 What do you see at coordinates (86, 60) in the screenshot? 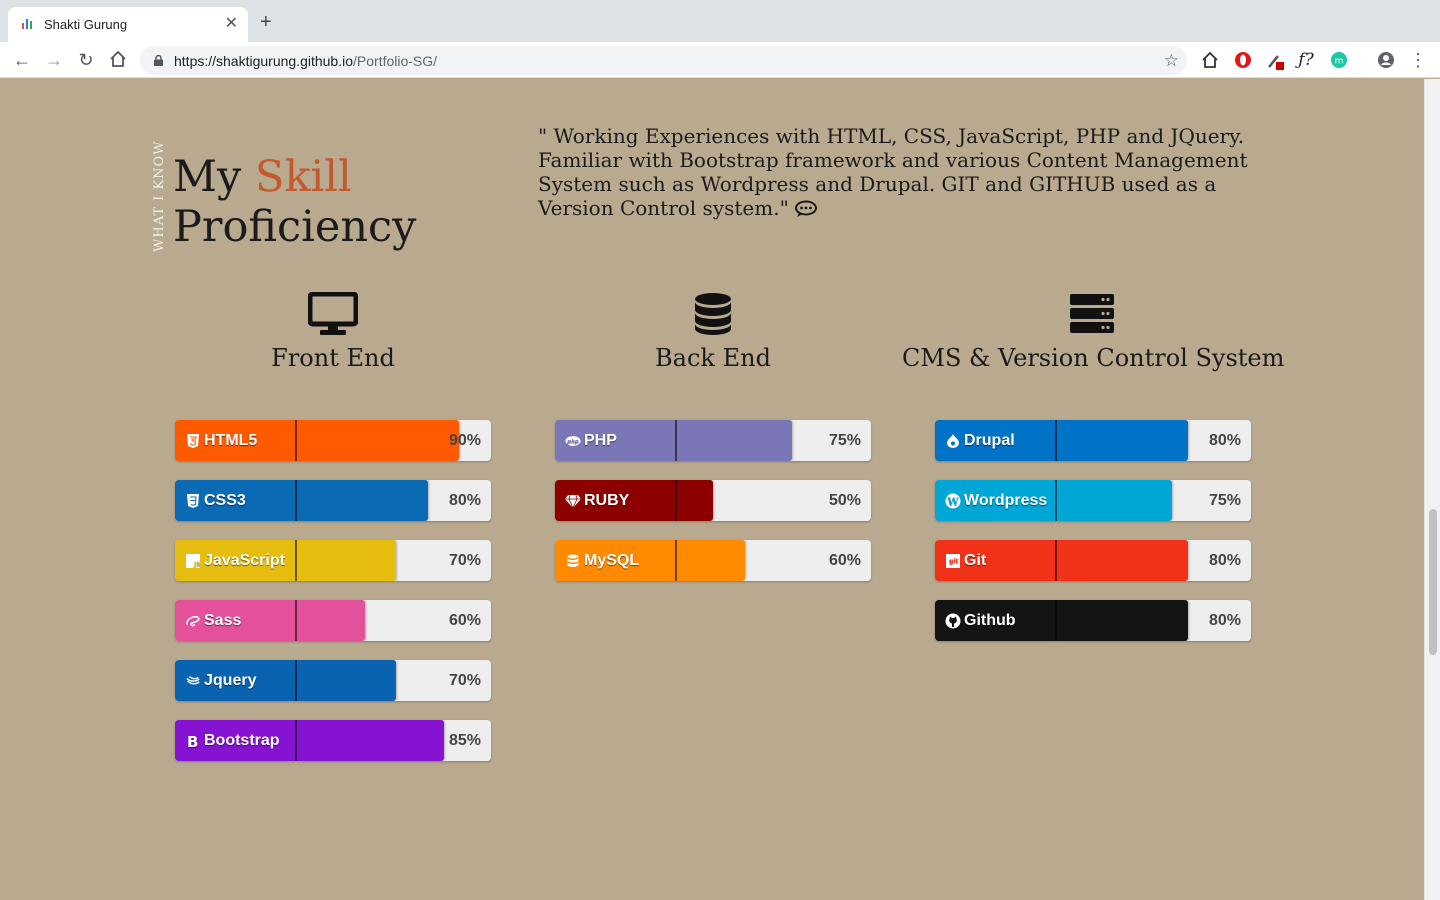
I see `reload-icon: ↻` at bounding box center [86, 60].